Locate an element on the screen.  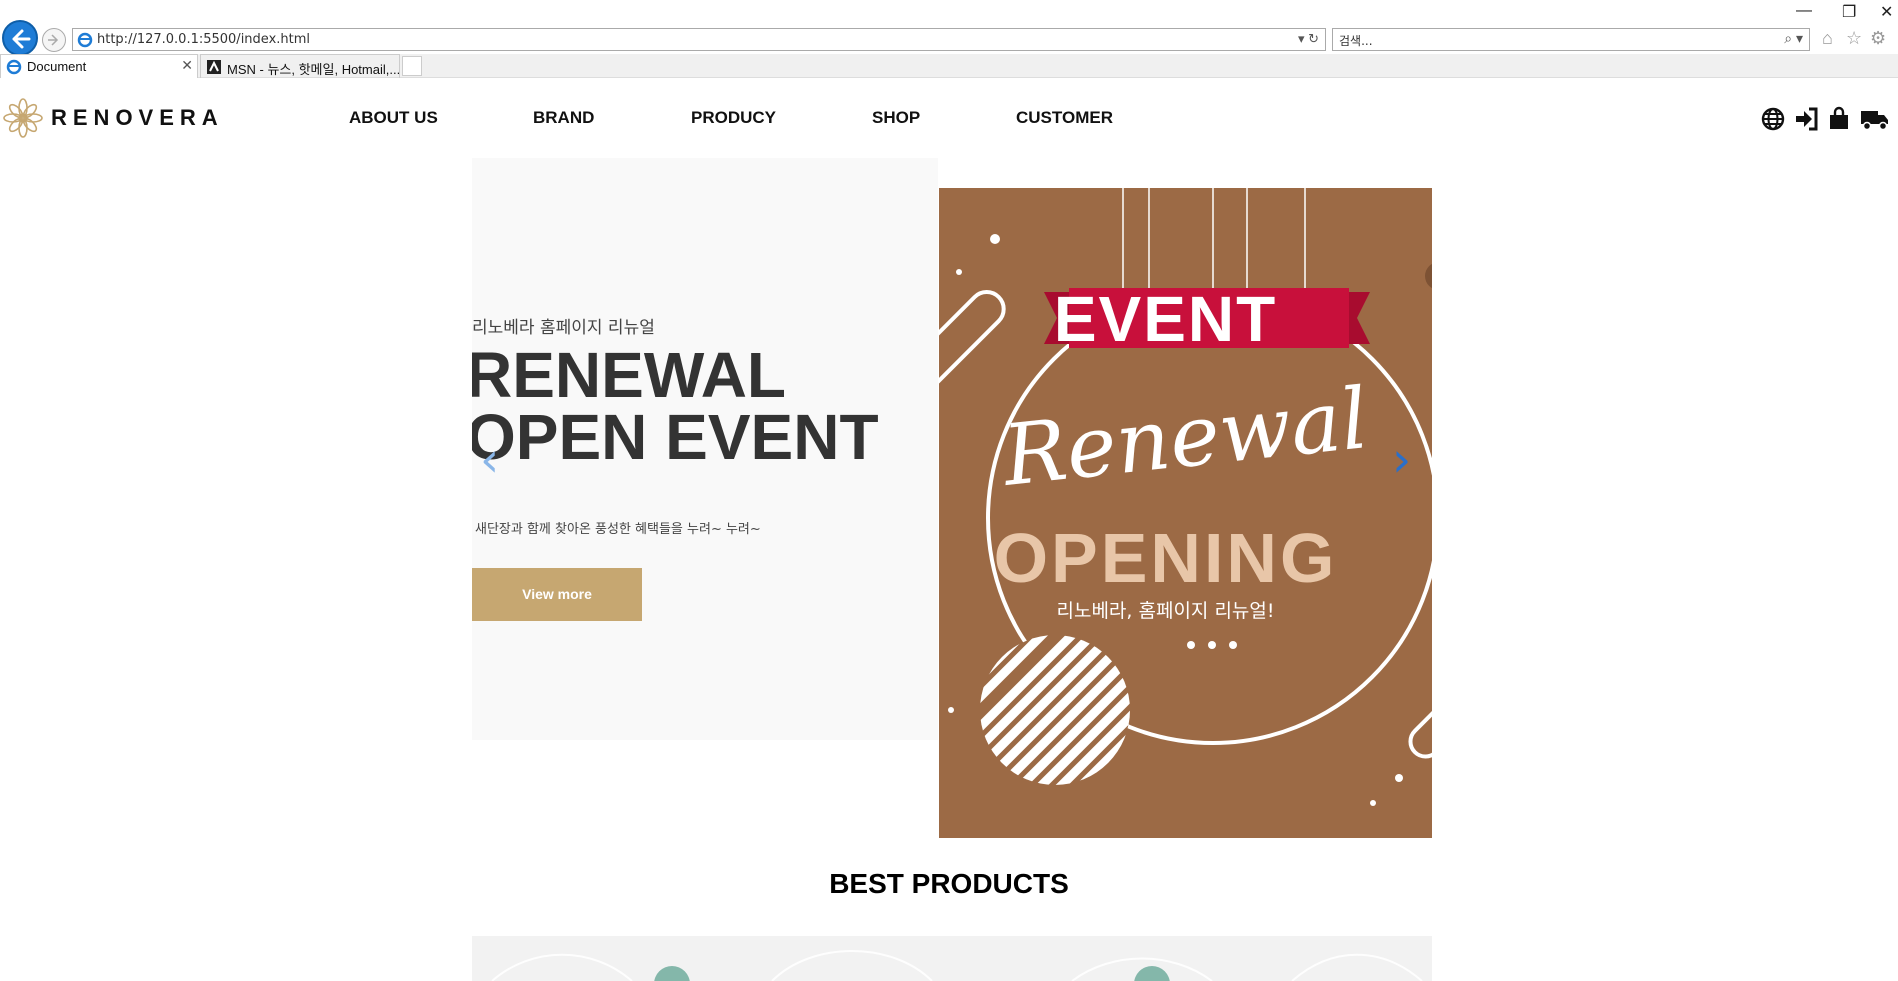
poster-opening-text: OPENING is located at coordinates (1165, 558).